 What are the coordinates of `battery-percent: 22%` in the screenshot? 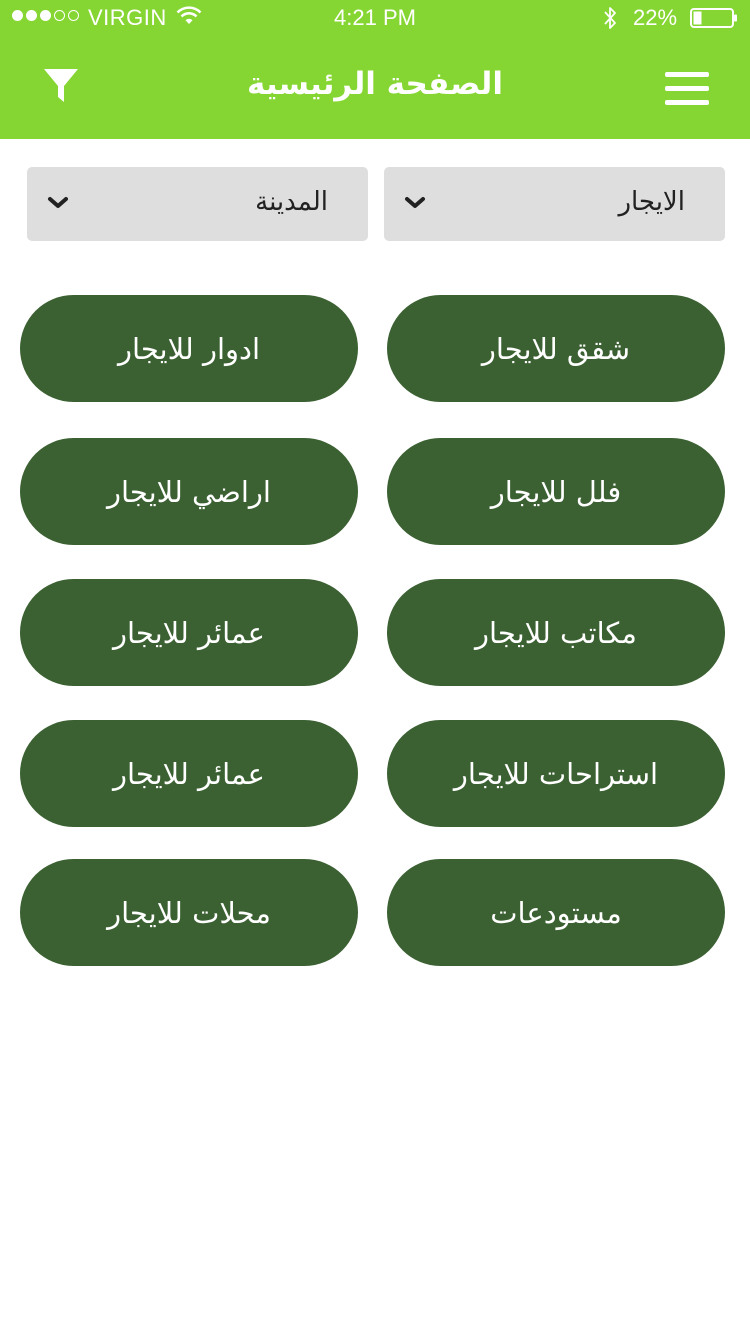 It's located at (655, 17).